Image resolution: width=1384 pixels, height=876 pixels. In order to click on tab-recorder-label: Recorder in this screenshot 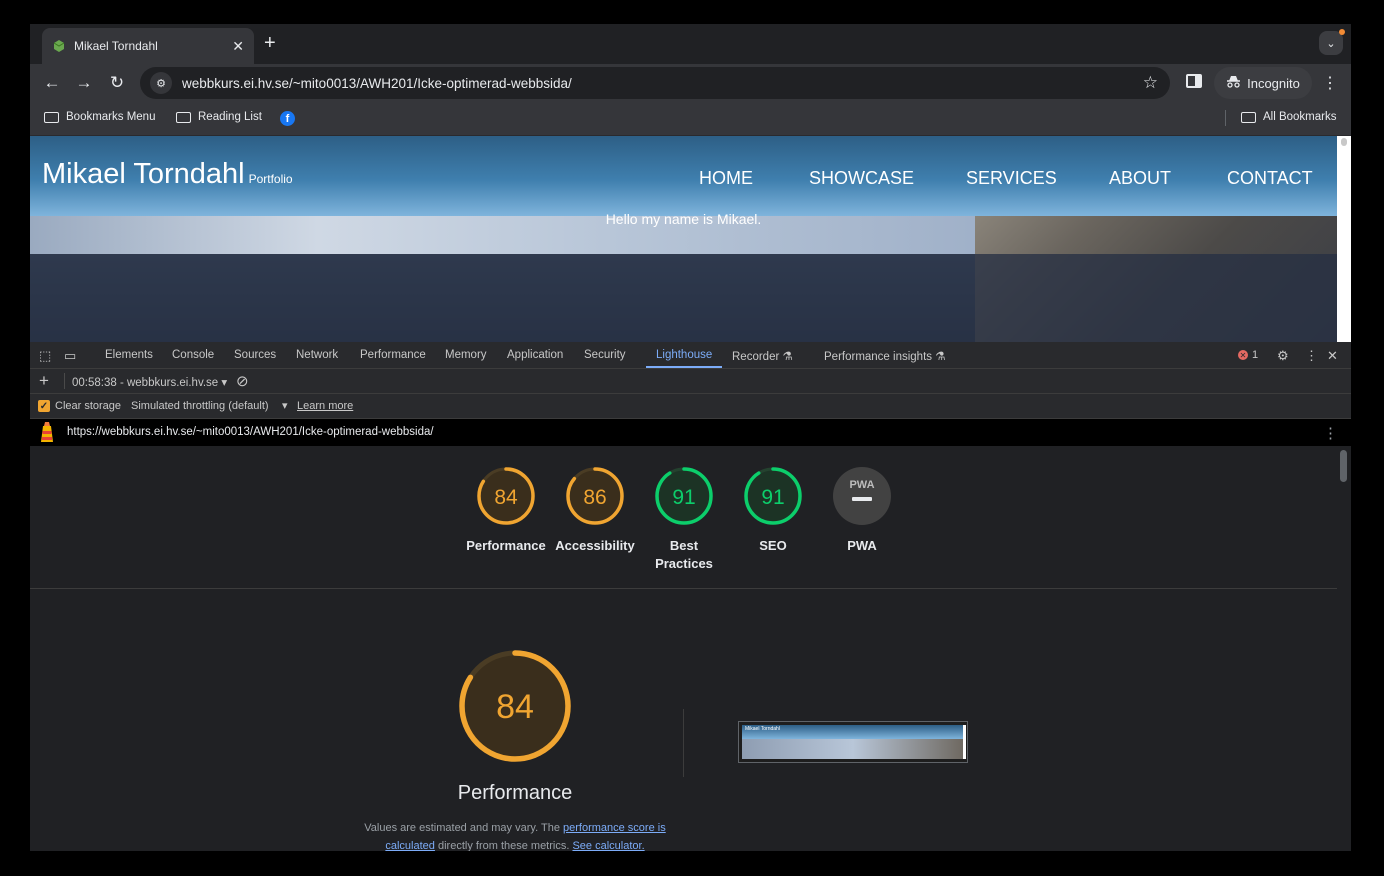, I will do `click(756, 357)`.